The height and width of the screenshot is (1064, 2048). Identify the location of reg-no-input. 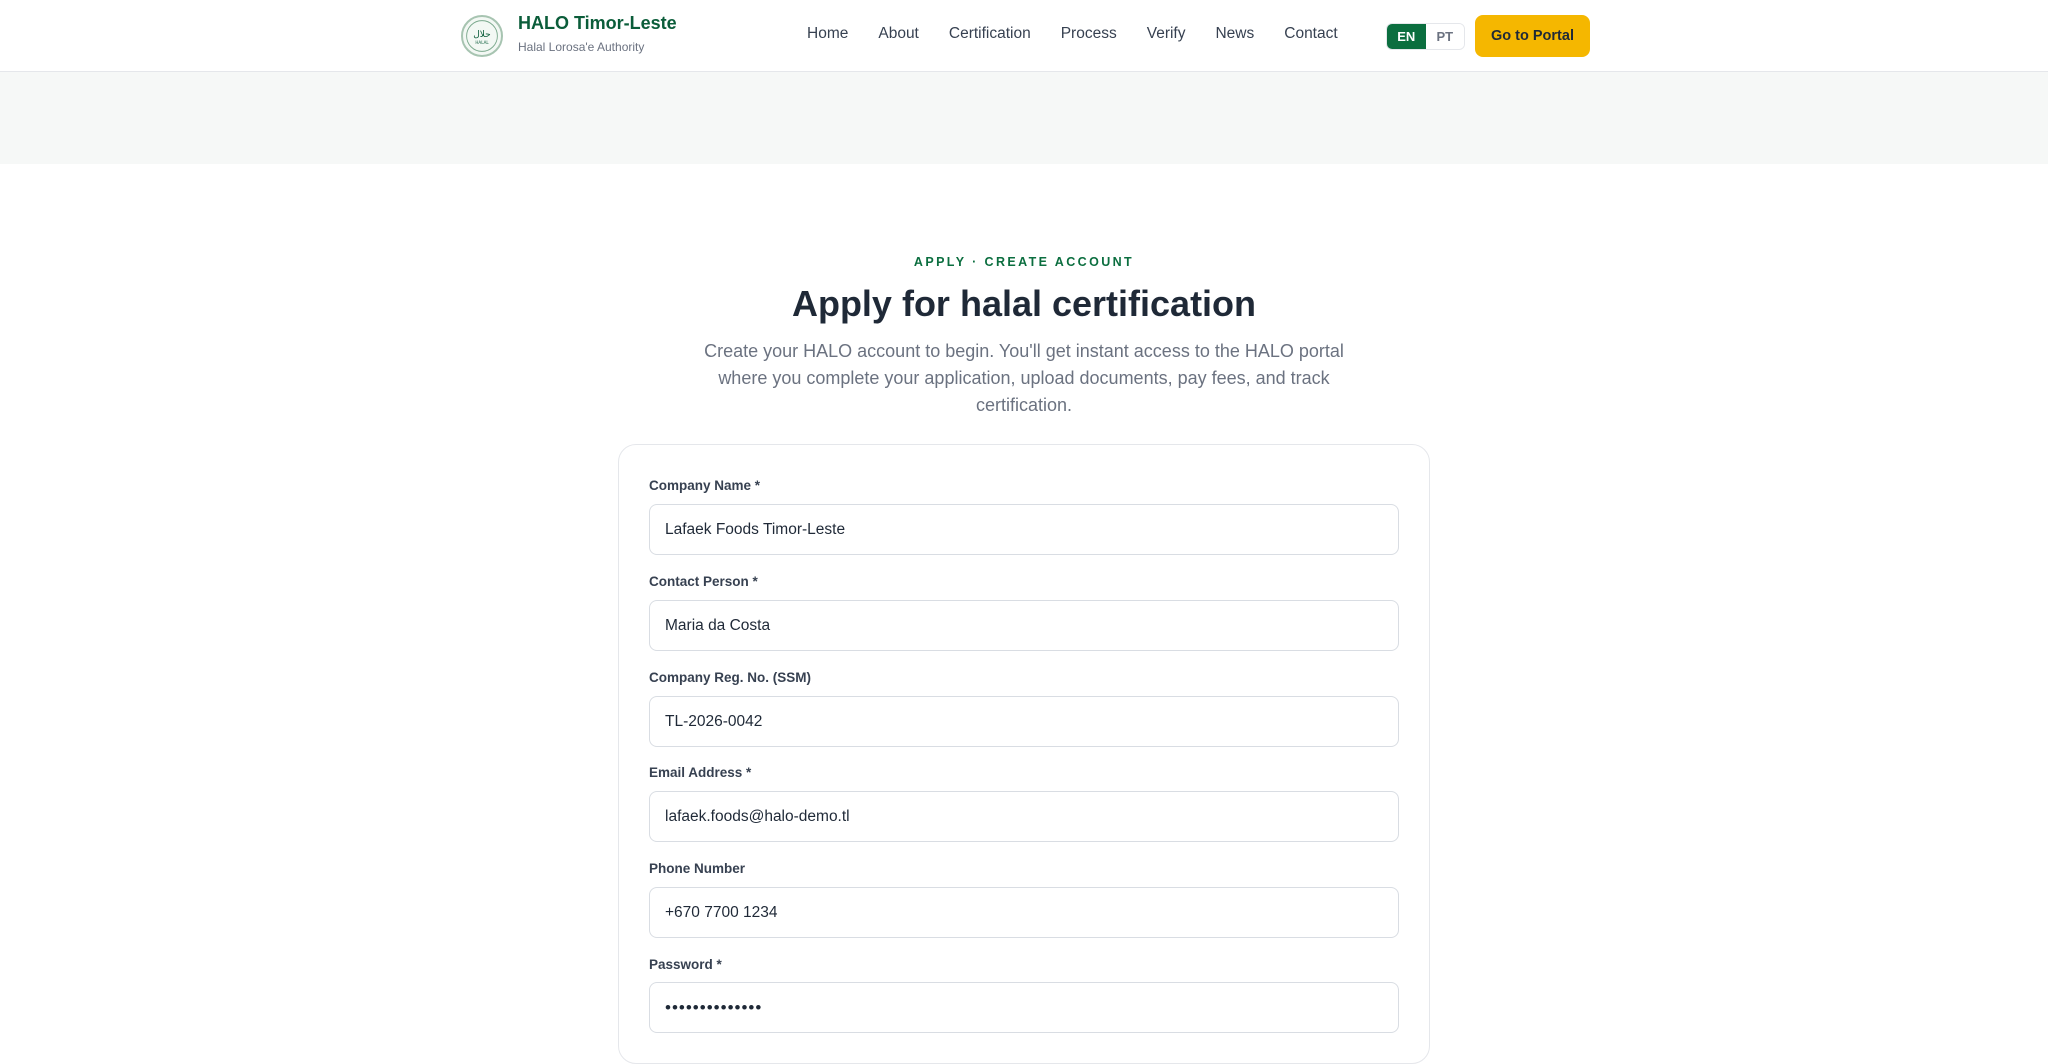
(1024, 721).